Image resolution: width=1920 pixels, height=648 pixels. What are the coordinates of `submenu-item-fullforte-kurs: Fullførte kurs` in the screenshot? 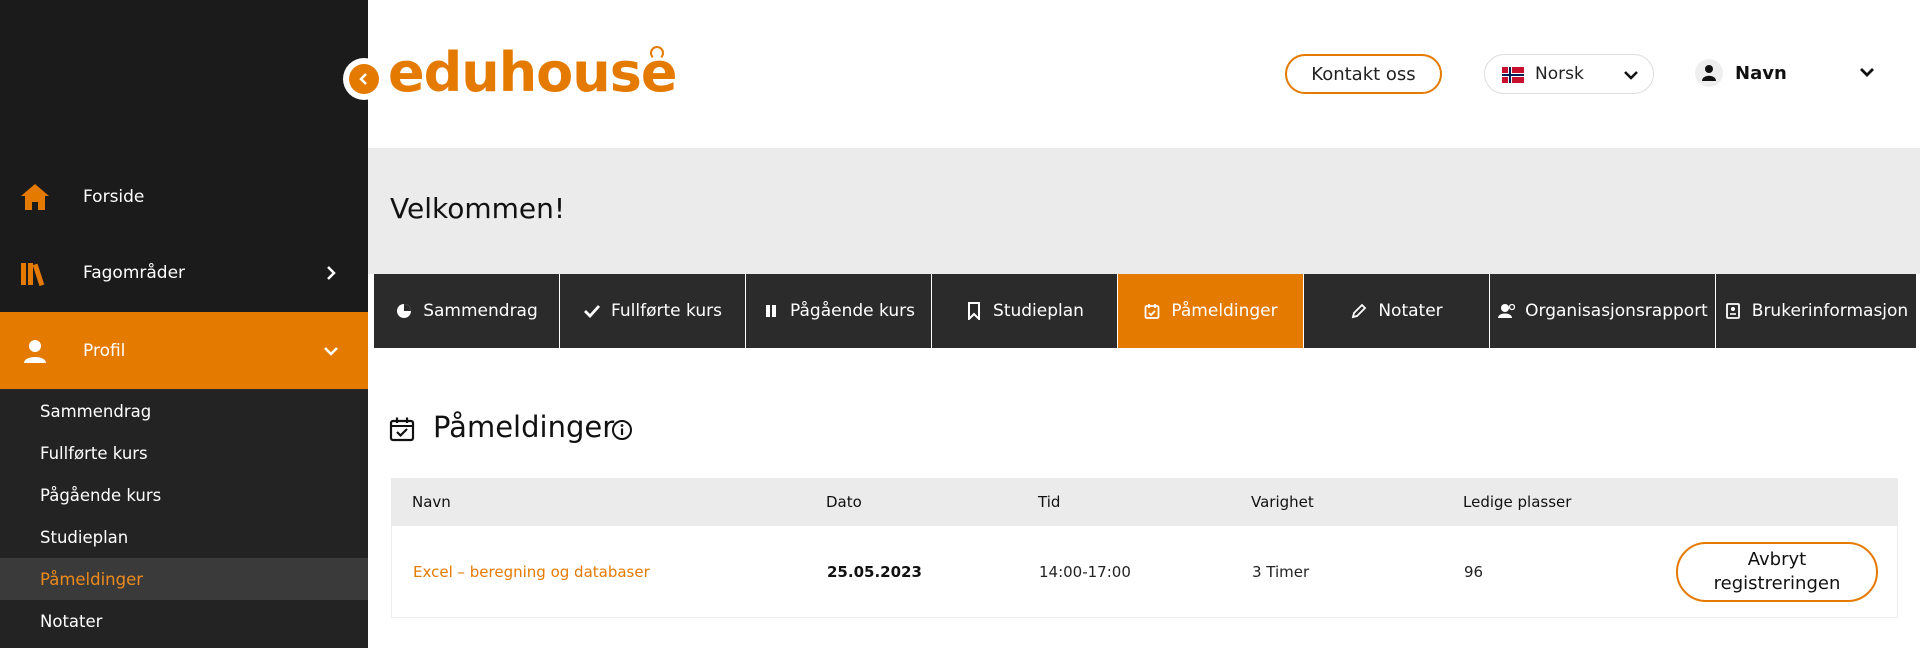 It's located at (184, 453).